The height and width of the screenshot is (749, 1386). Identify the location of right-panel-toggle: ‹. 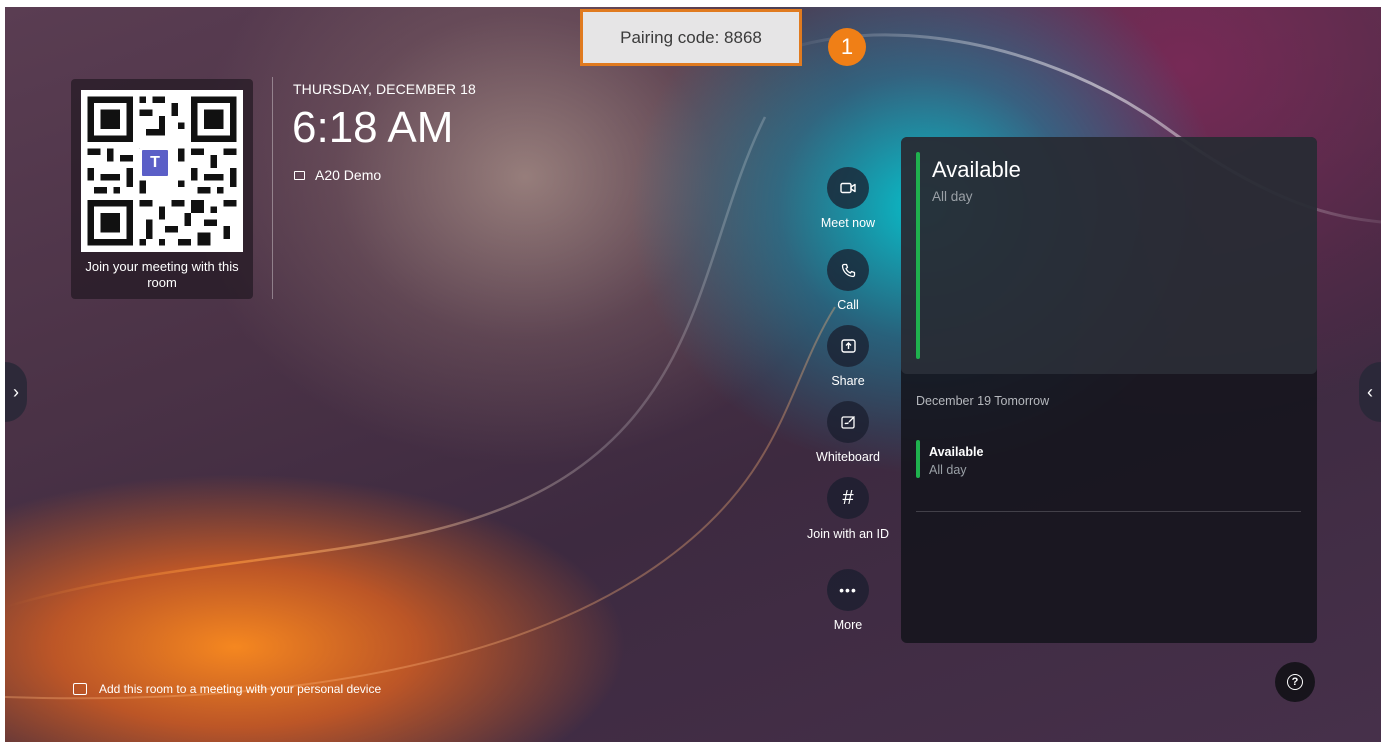
(1370, 392).